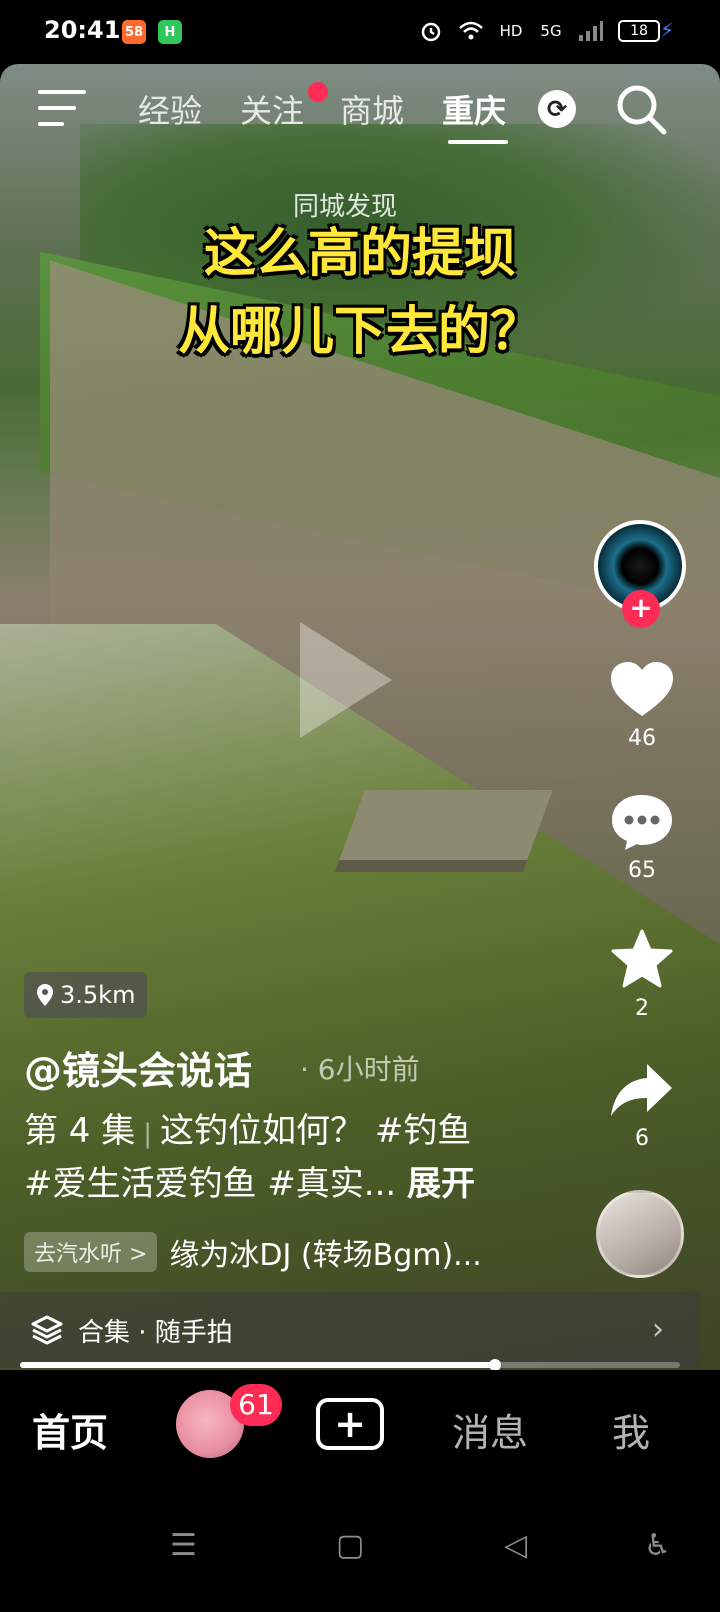  Describe the element at coordinates (359, 331) in the screenshot. I see `headline-line-2: 从哪儿下去的？` at that location.